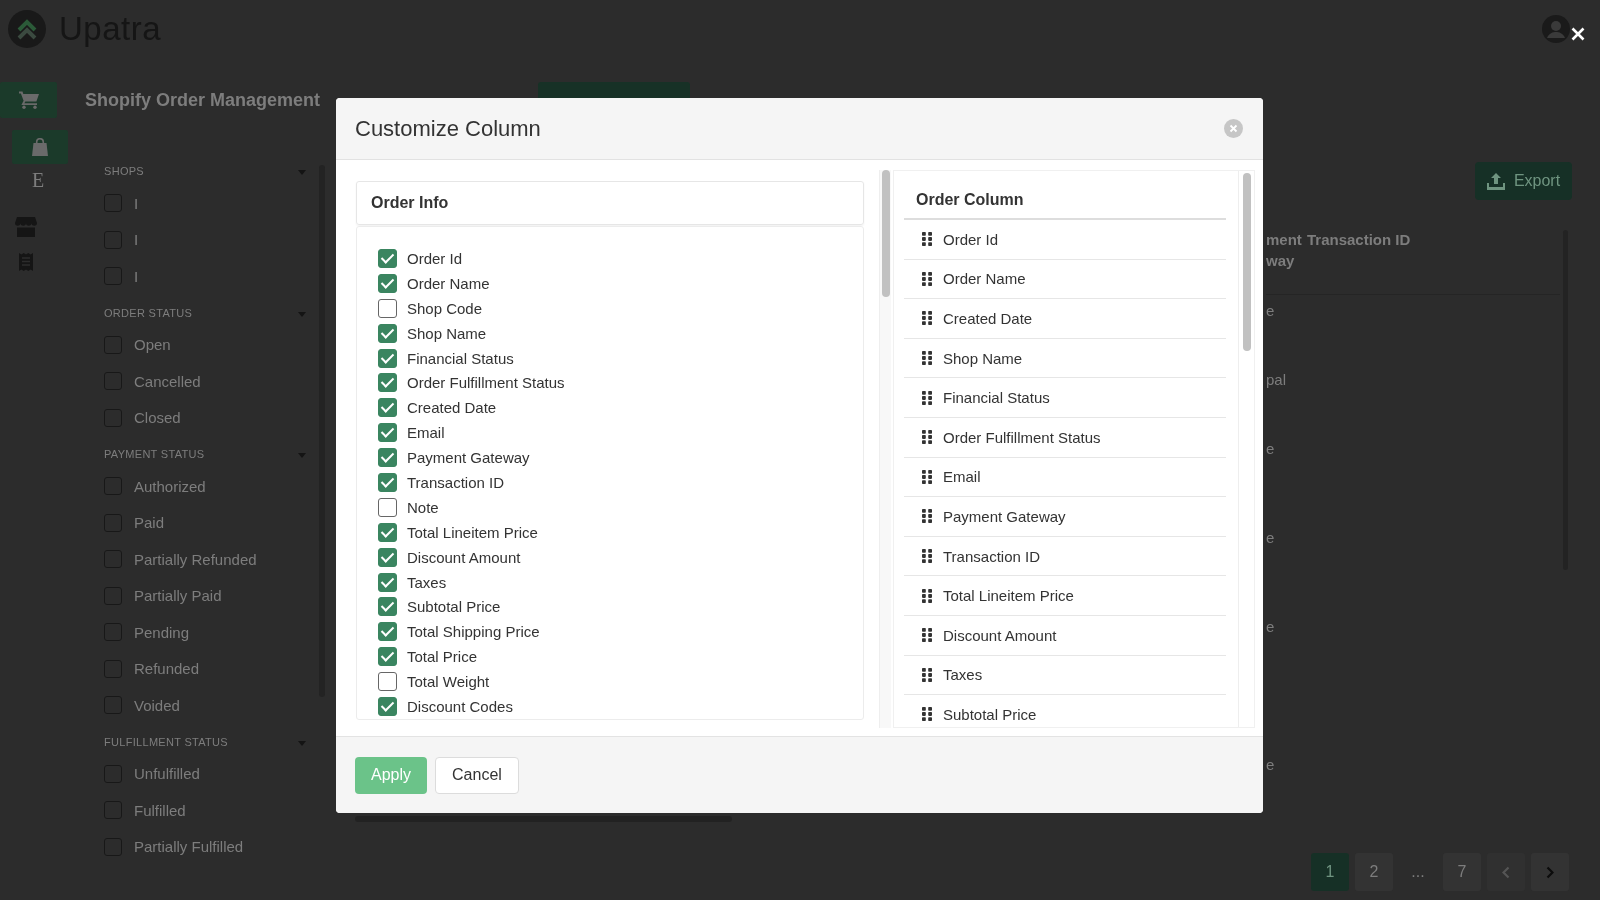  Describe the element at coordinates (996, 398) in the screenshot. I see `column-name: Financial Status` at that location.